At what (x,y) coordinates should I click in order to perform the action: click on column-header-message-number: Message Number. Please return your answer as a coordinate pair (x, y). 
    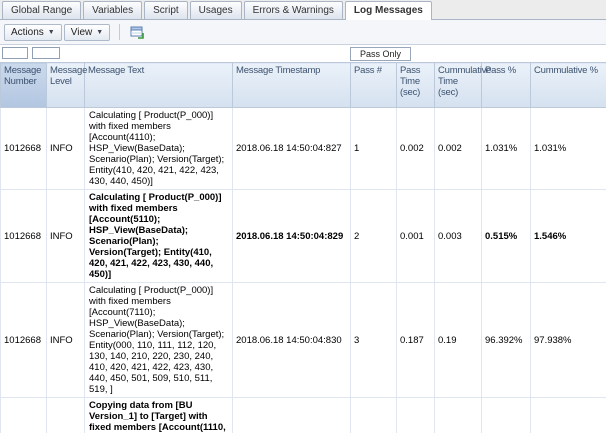
    Looking at the image, I should click on (23, 85).